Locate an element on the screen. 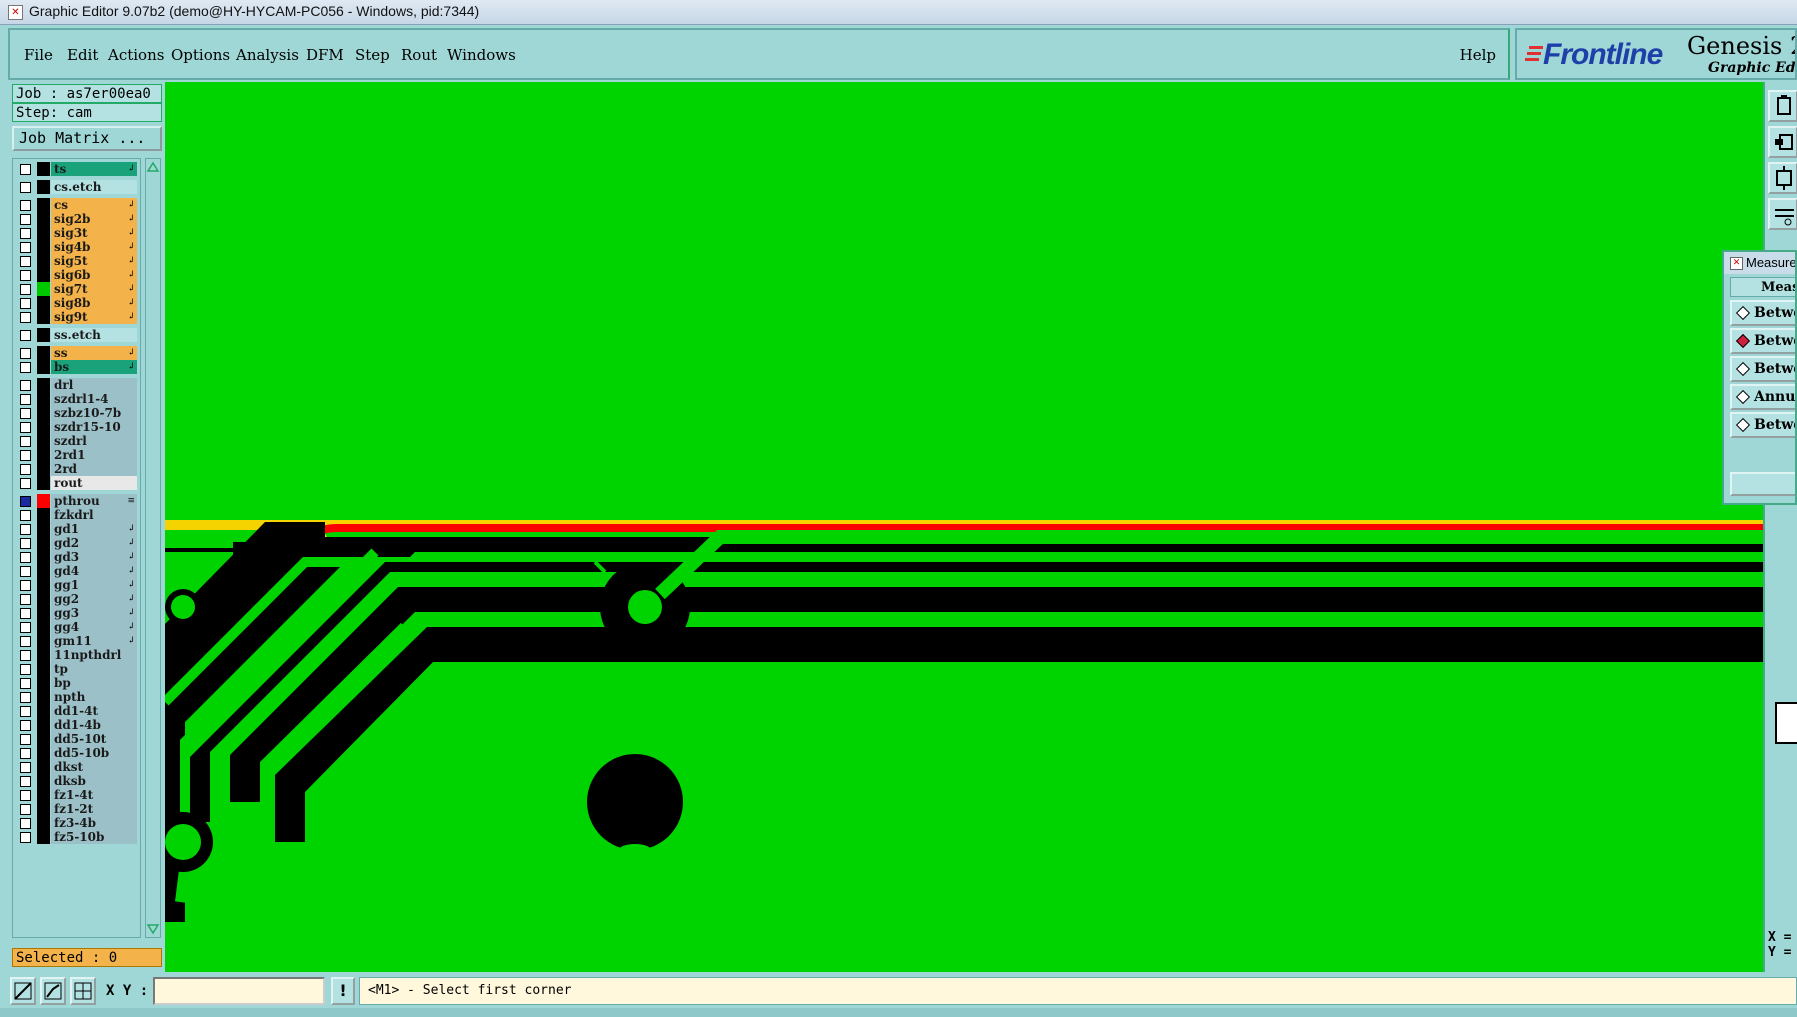  layer-row: fz1-4t is located at coordinates (76, 795).